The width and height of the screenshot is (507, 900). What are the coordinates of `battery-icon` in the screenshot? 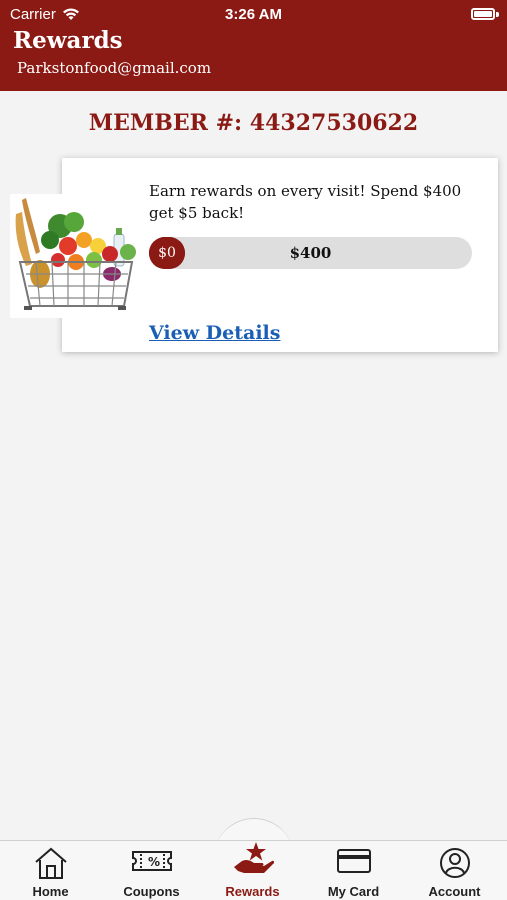 It's located at (483, 14).